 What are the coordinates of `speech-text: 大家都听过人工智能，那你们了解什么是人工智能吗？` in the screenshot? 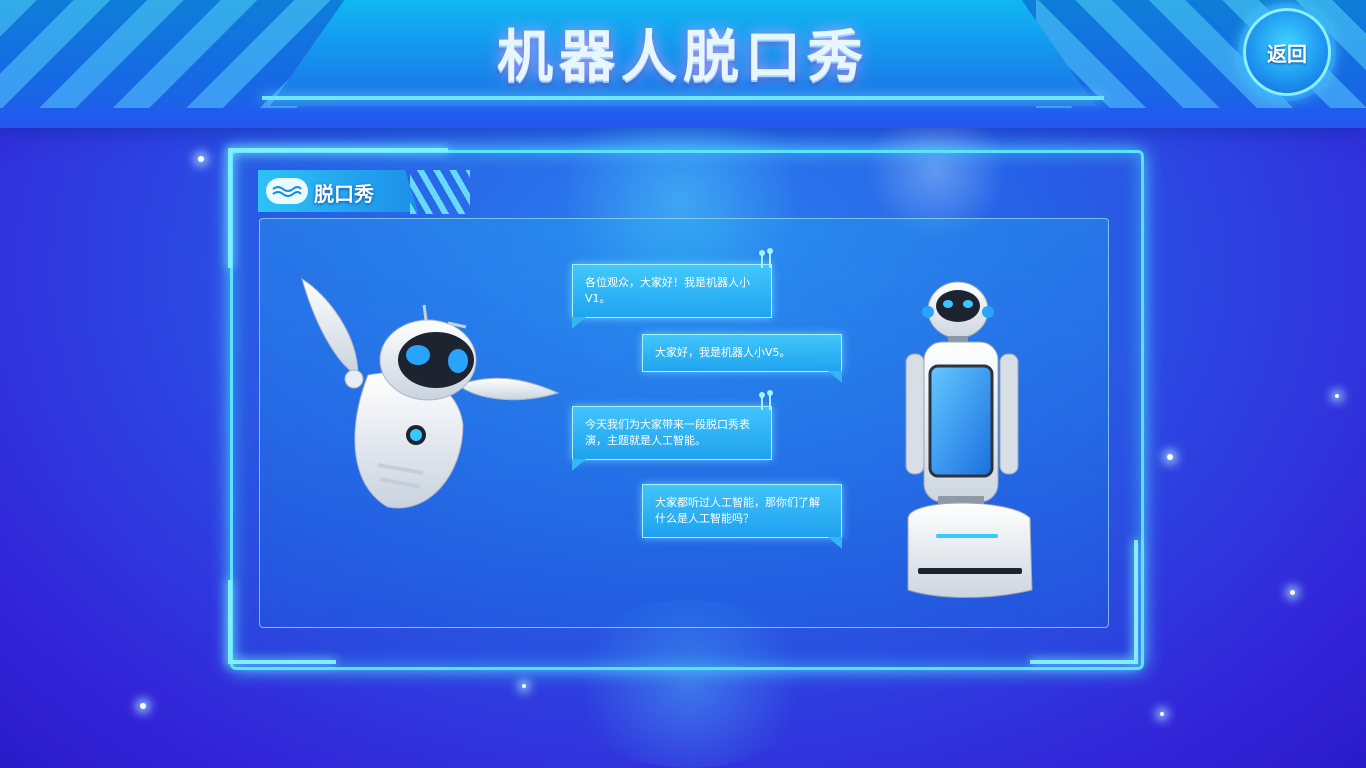 It's located at (737, 510).